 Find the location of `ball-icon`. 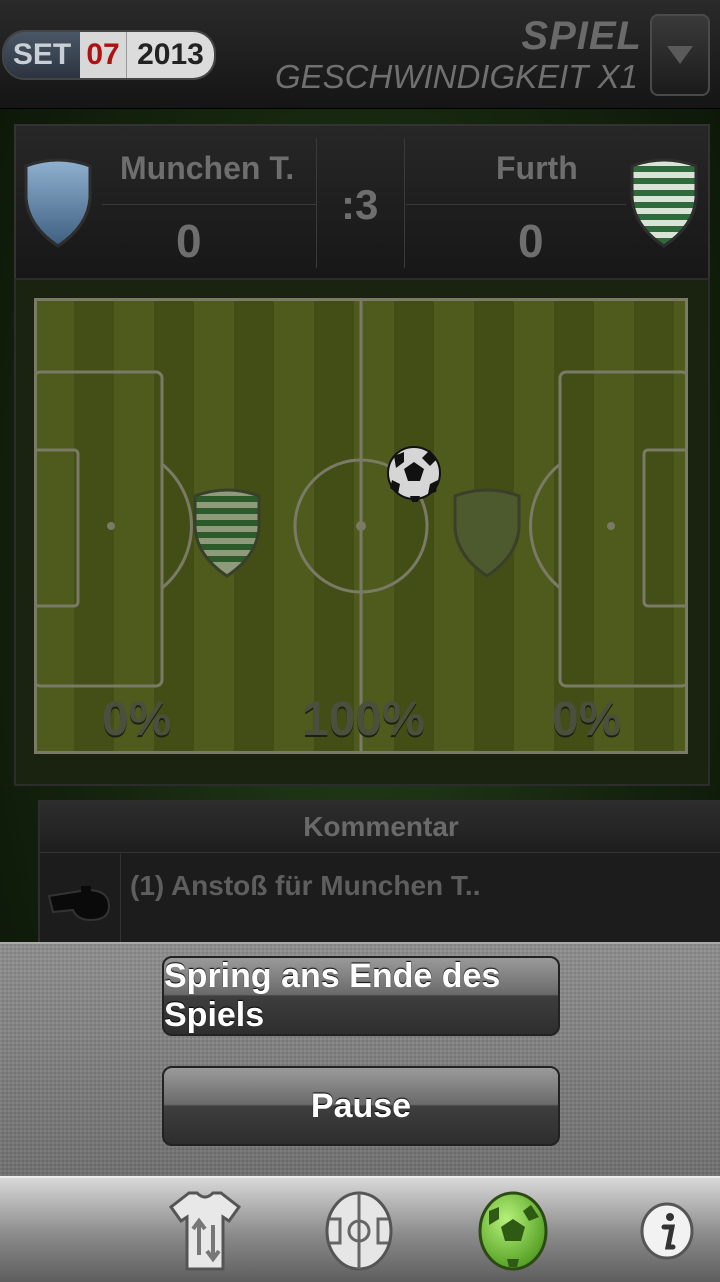

ball-icon is located at coordinates (414, 474).